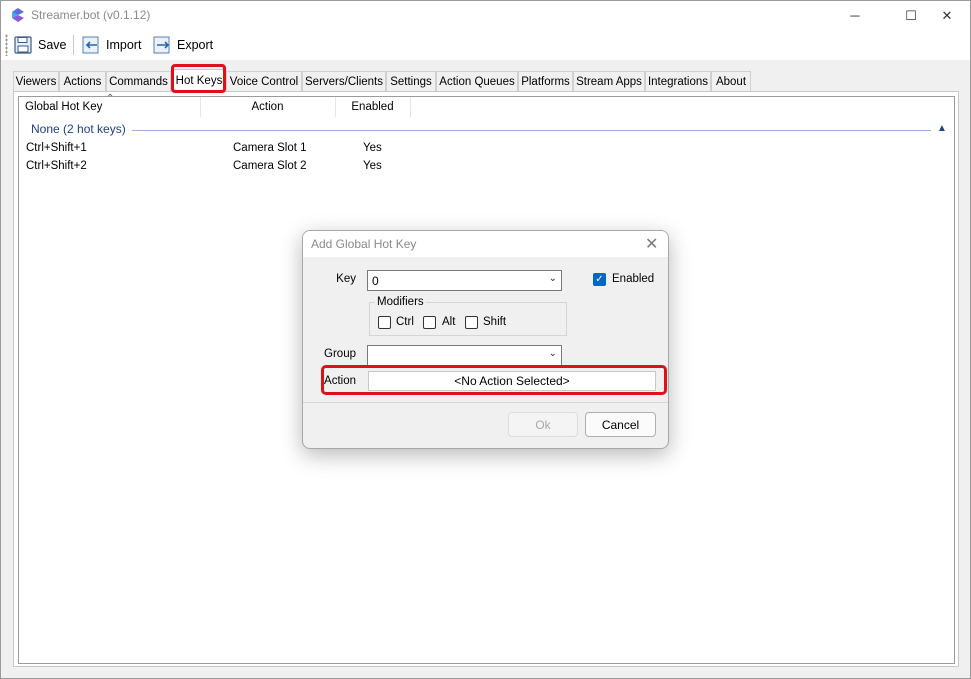 The height and width of the screenshot is (679, 971). Describe the element at coordinates (486, 167) in the screenshot. I see `table-row: Ctrl+Shift+2 Camera Slot 2 Yes` at that location.